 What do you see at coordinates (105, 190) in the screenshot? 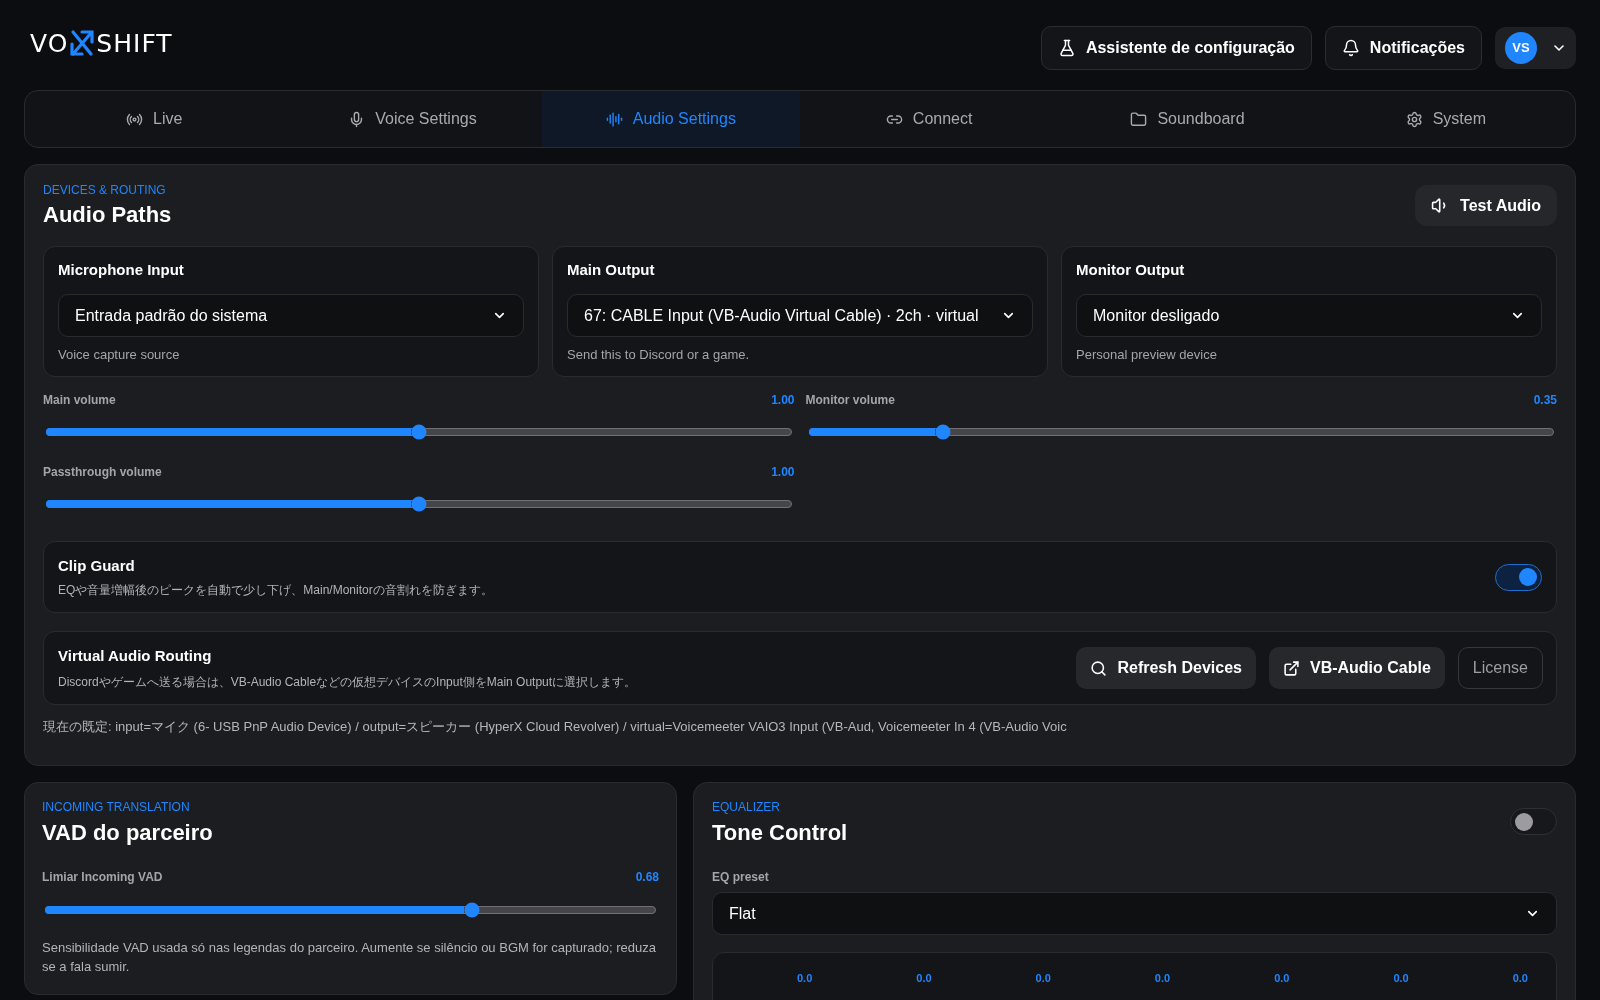
I see `section-eyebrow: DEVICES & ROUTING` at bounding box center [105, 190].